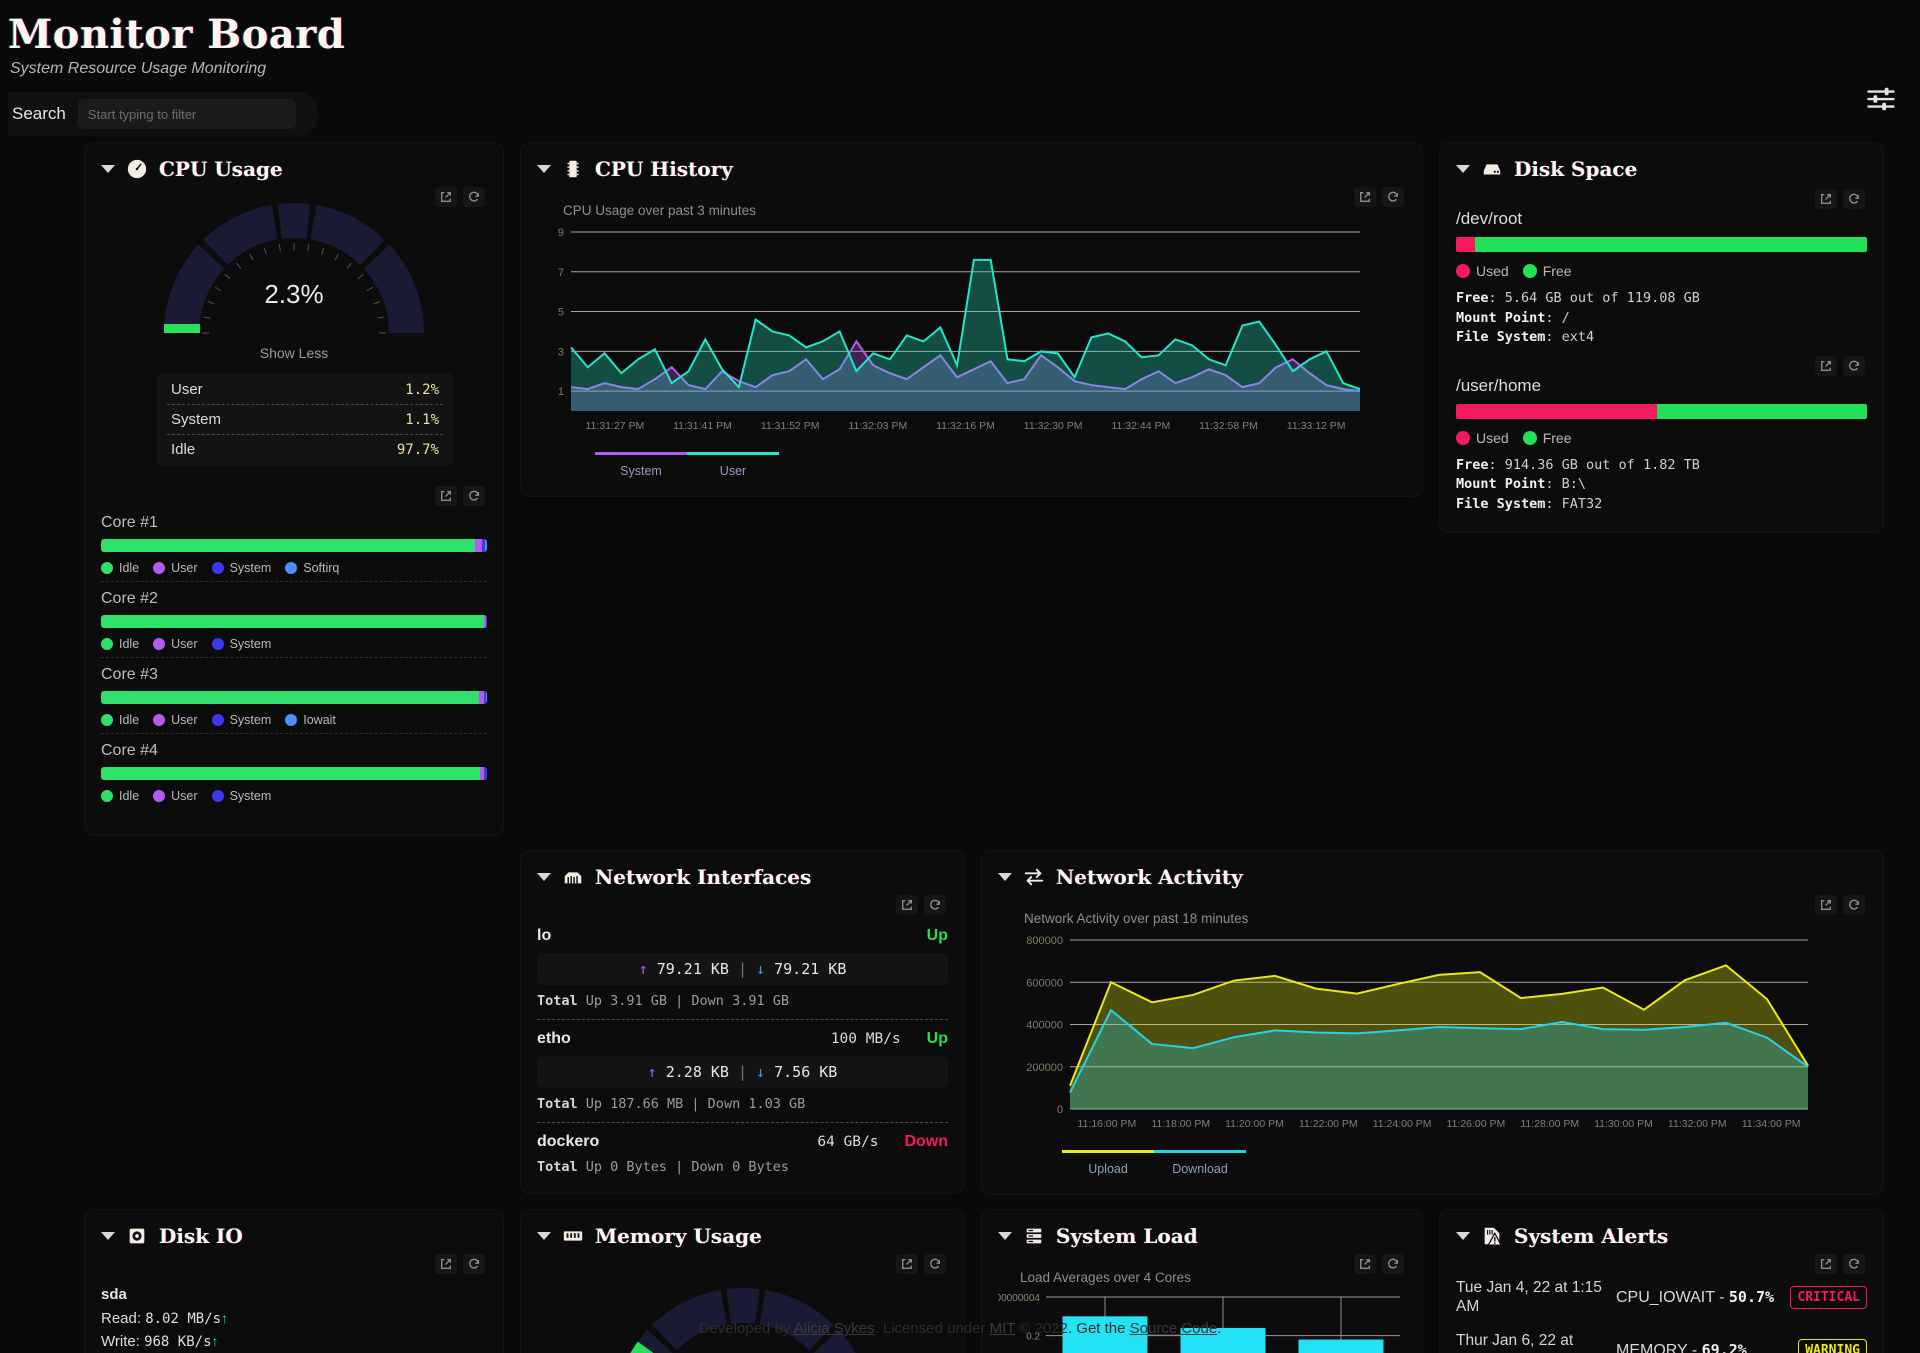  Describe the element at coordinates (834, 1328) in the screenshot. I see `author-link: Alicia Sykes` at that location.